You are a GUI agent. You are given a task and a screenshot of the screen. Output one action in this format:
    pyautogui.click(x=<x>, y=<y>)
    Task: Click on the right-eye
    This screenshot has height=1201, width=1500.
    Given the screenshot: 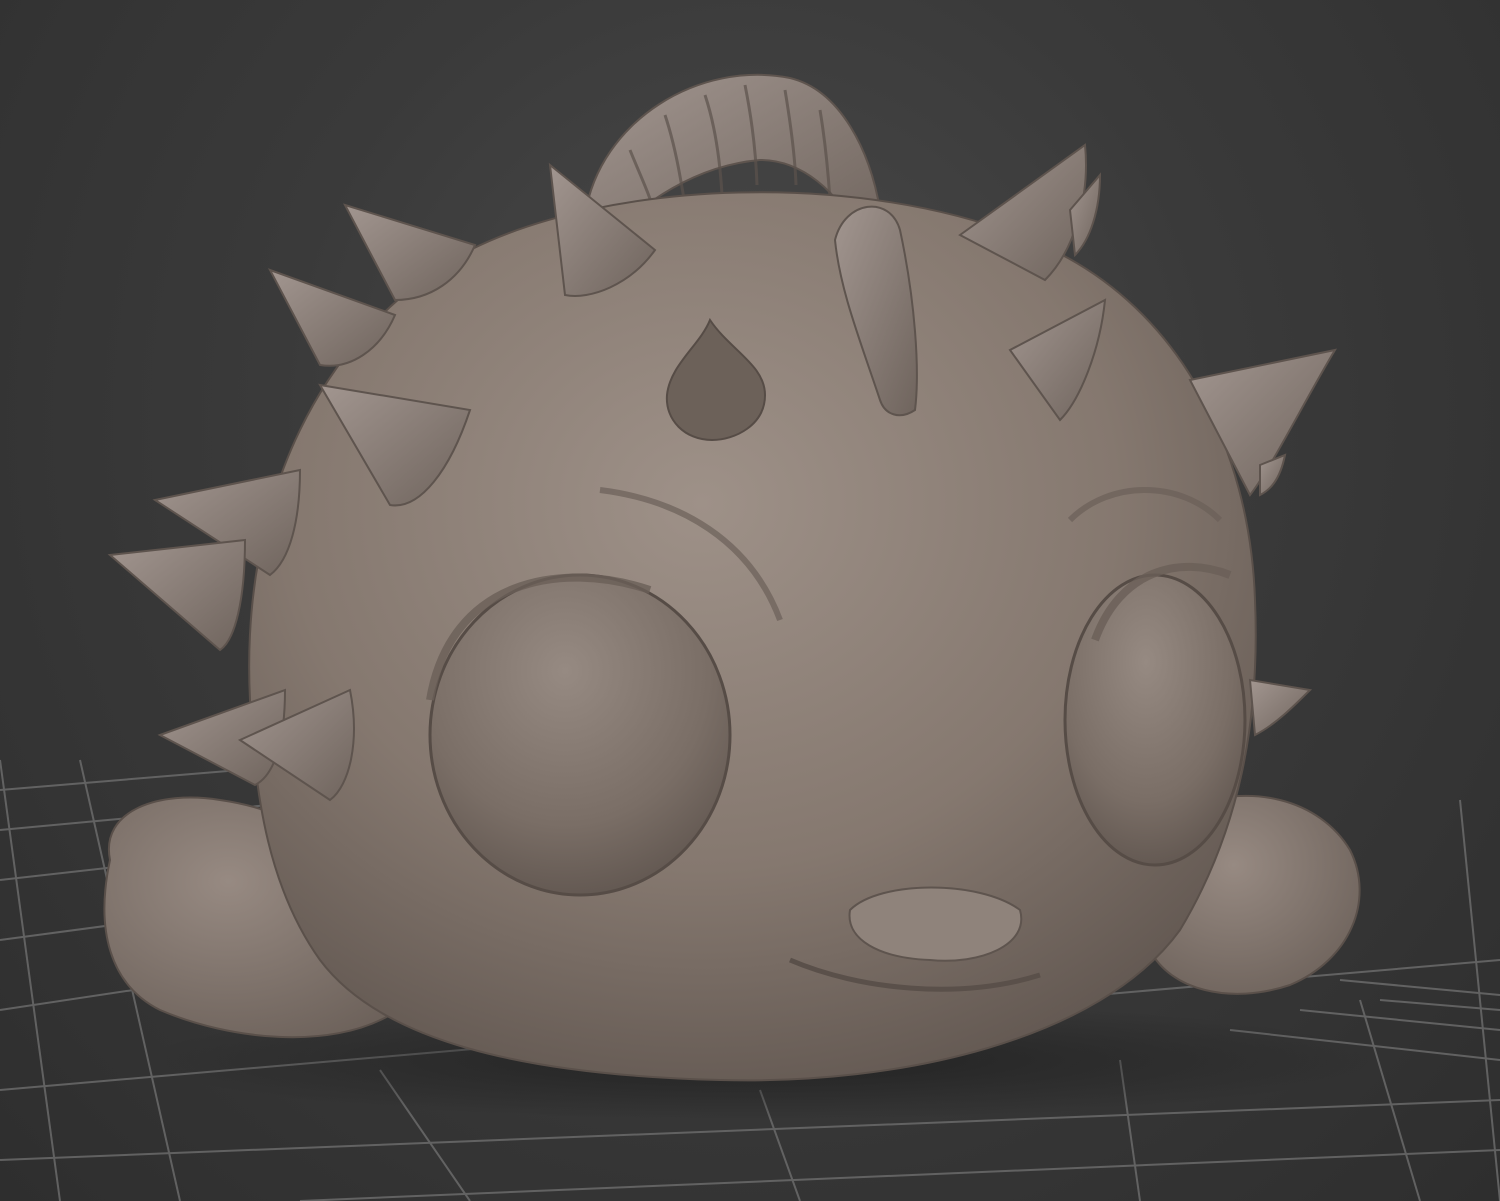 What is the action you would take?
    pyautogui.click(x=1155, y=720)
    